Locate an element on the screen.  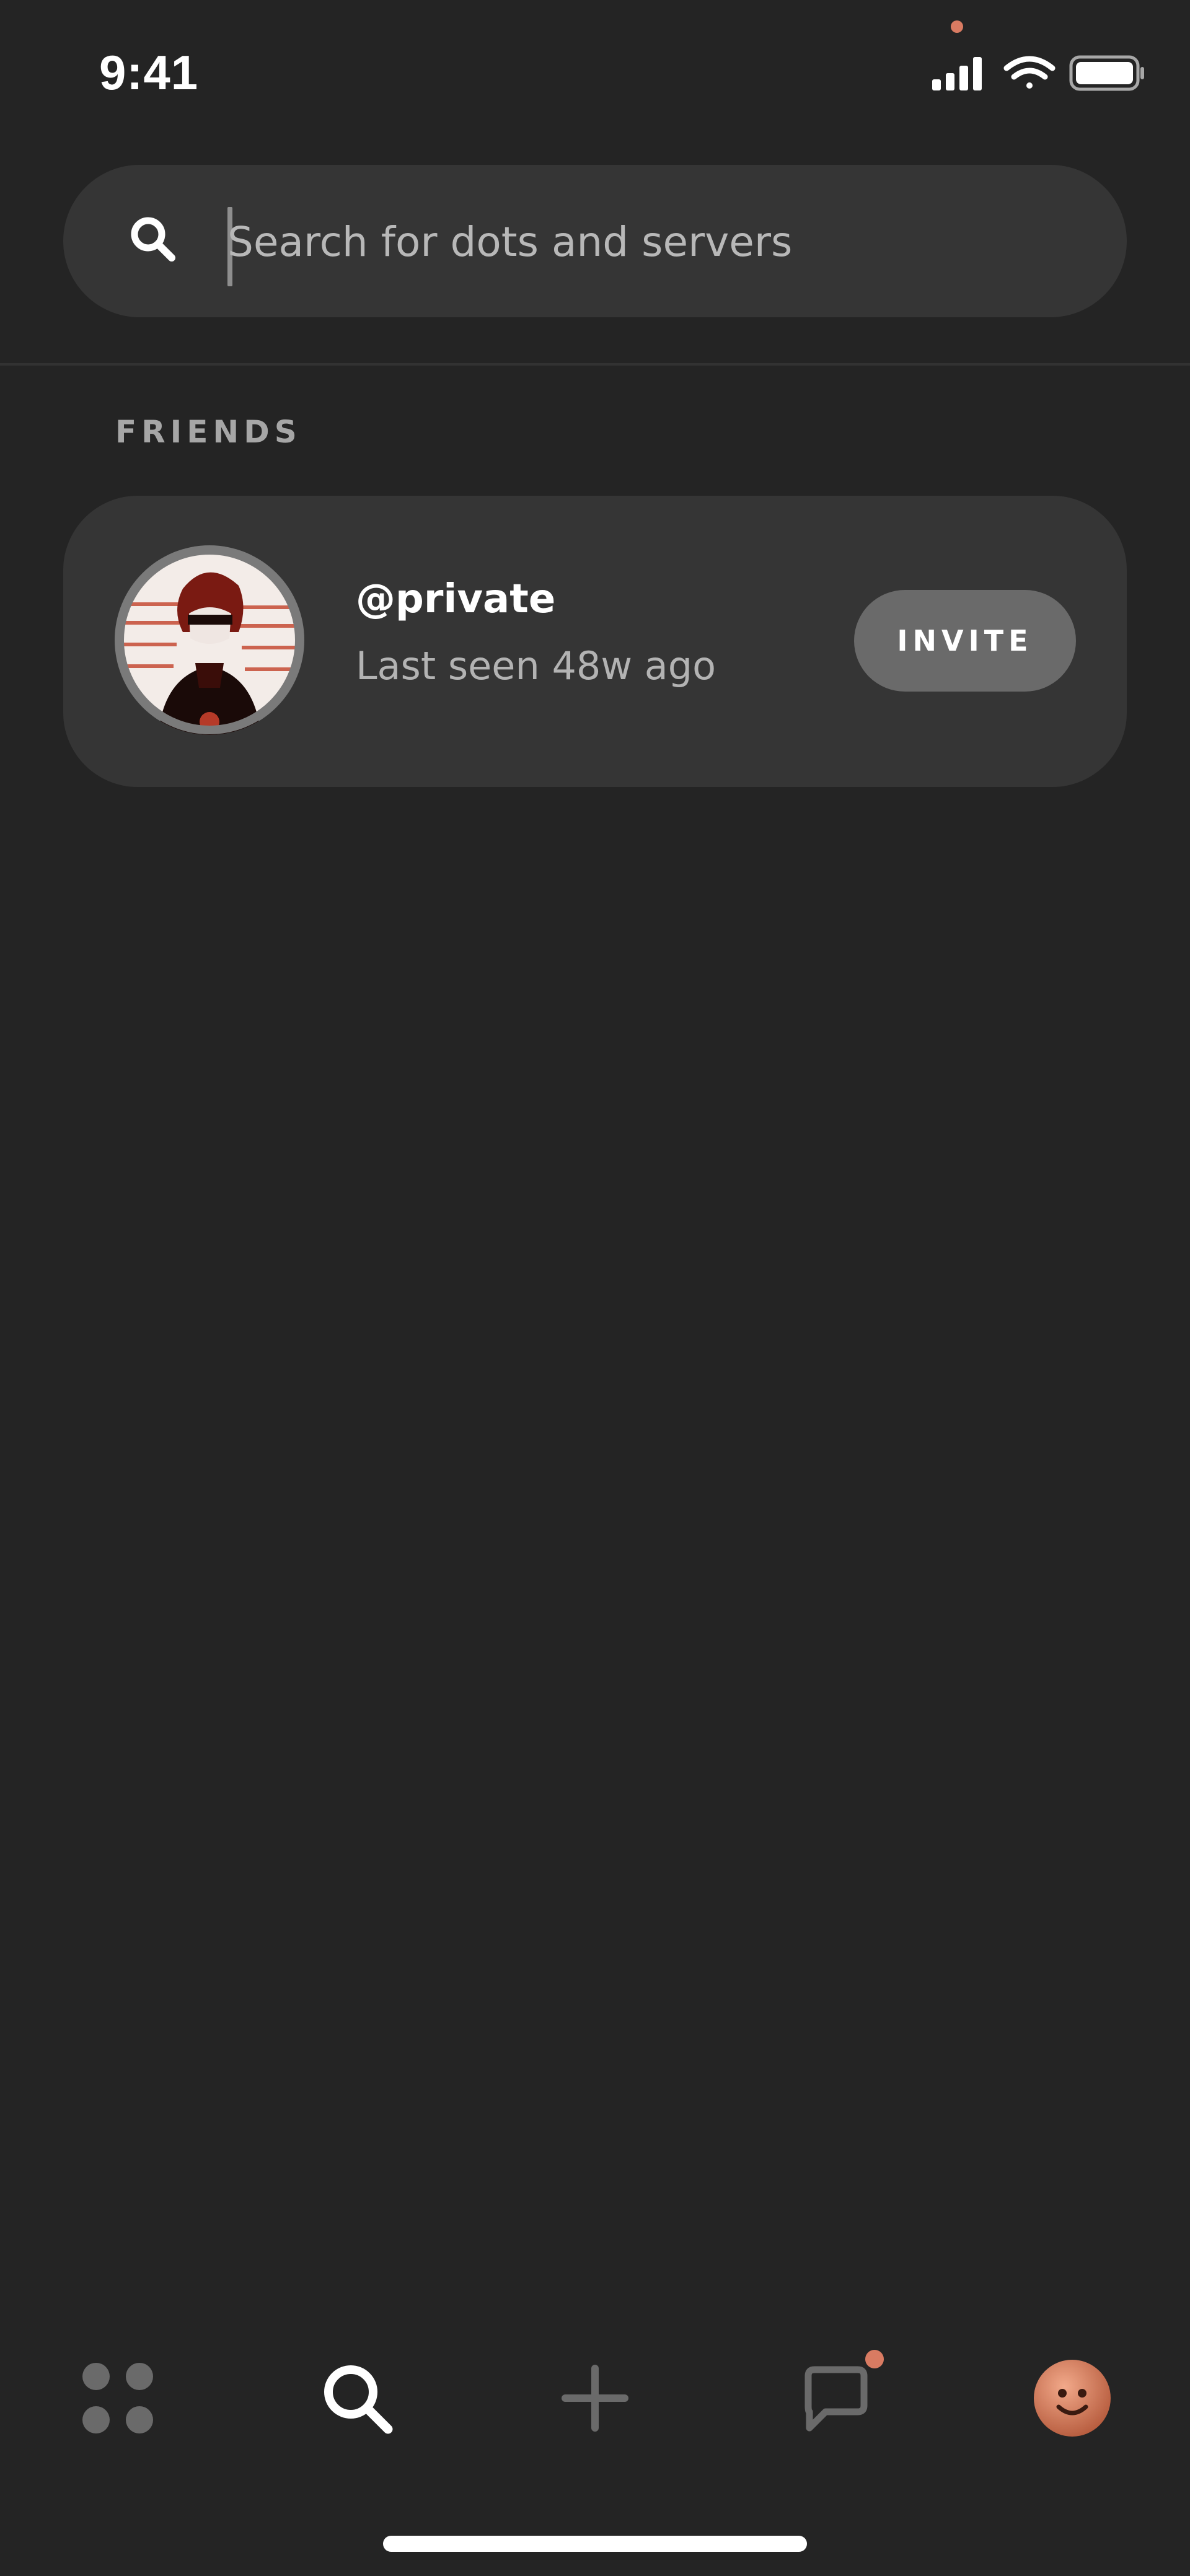
avatar-image is located at coordinates (209, 640).